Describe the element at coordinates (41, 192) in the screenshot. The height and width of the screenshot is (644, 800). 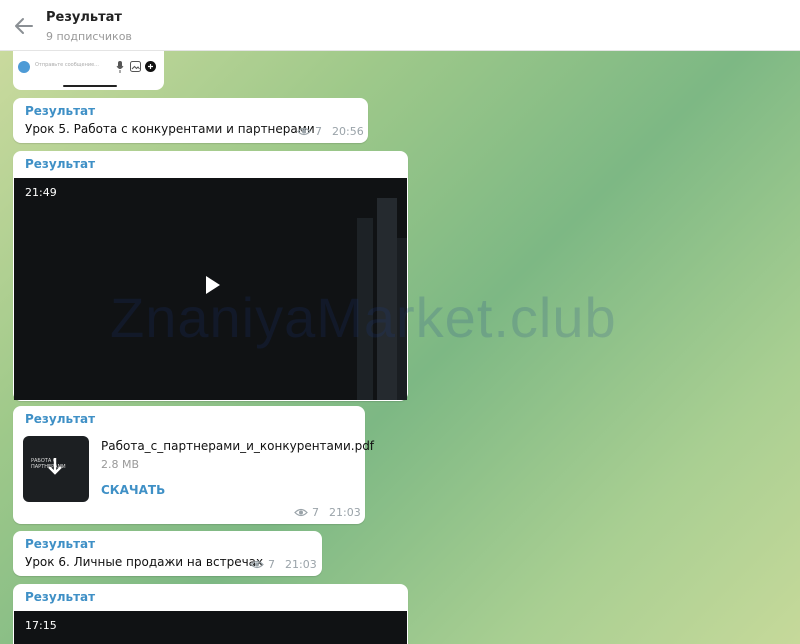
I see `video-duration: 21:49` at that location.